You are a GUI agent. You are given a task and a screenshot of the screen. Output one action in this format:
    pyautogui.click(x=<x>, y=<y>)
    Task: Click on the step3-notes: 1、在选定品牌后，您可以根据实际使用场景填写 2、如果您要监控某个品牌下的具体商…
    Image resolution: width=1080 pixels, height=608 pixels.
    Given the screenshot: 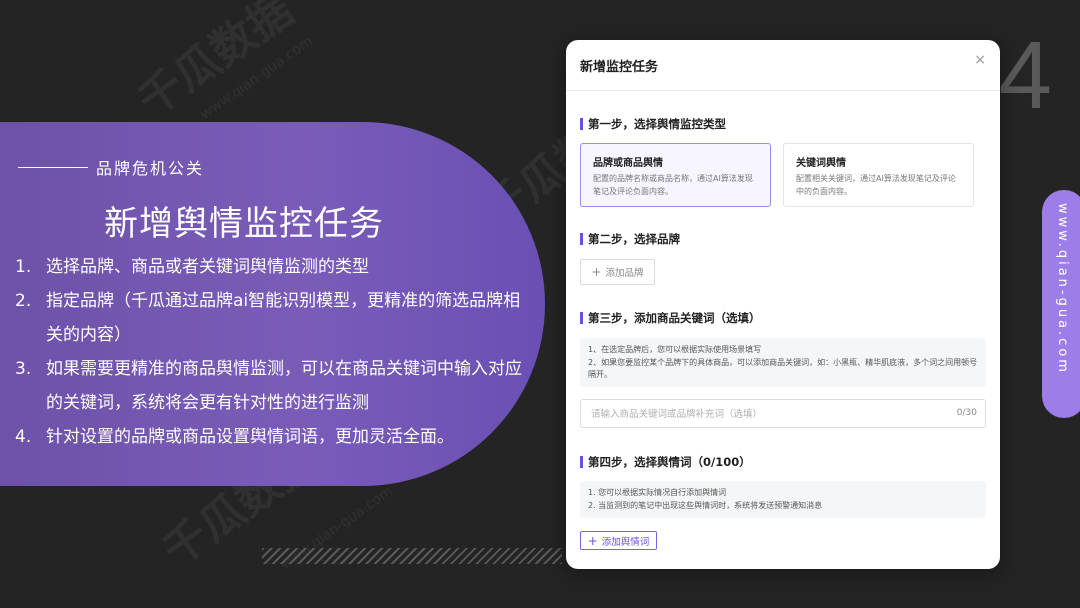 What is the action you would take?
    pyautogui.click(x=783, y=362)
    